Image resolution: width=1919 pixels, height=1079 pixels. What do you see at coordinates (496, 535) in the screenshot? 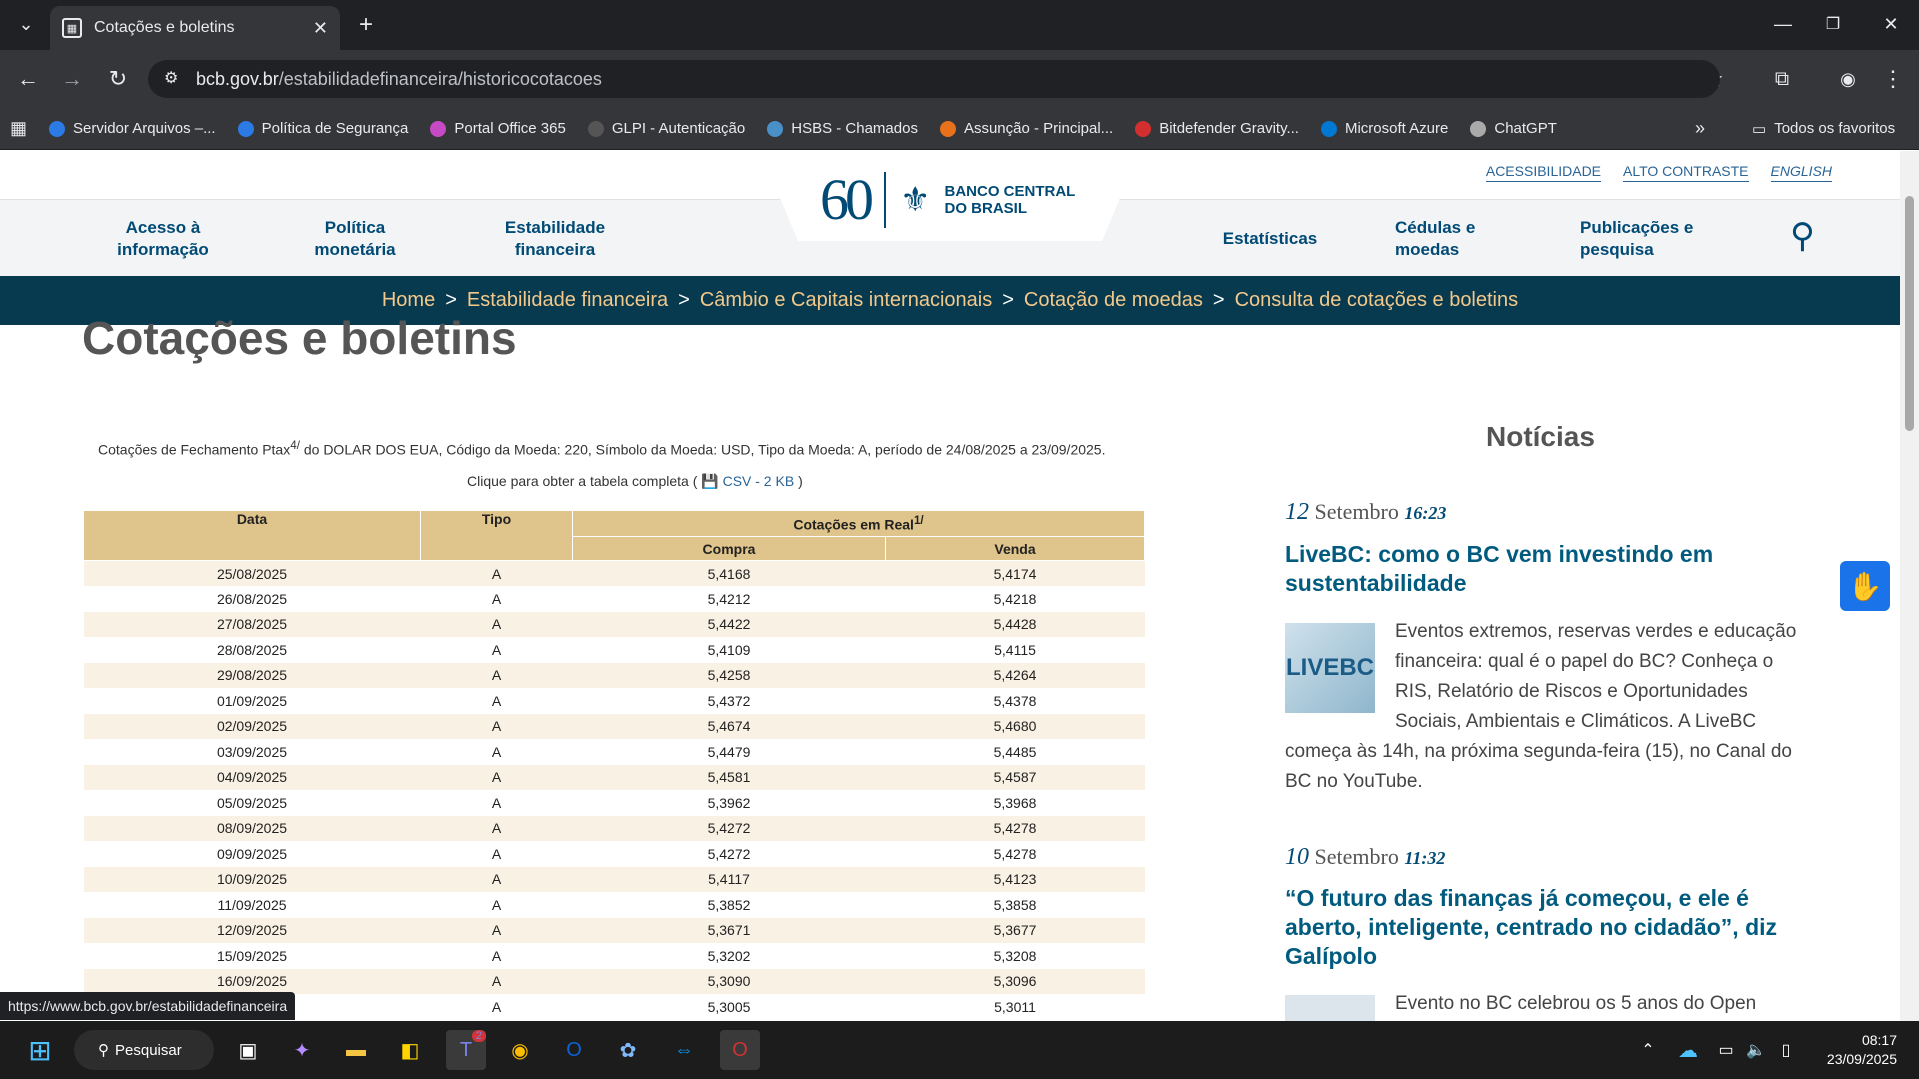
I see `col-header-tipo: Tipo` at bounding box center [496, 535].